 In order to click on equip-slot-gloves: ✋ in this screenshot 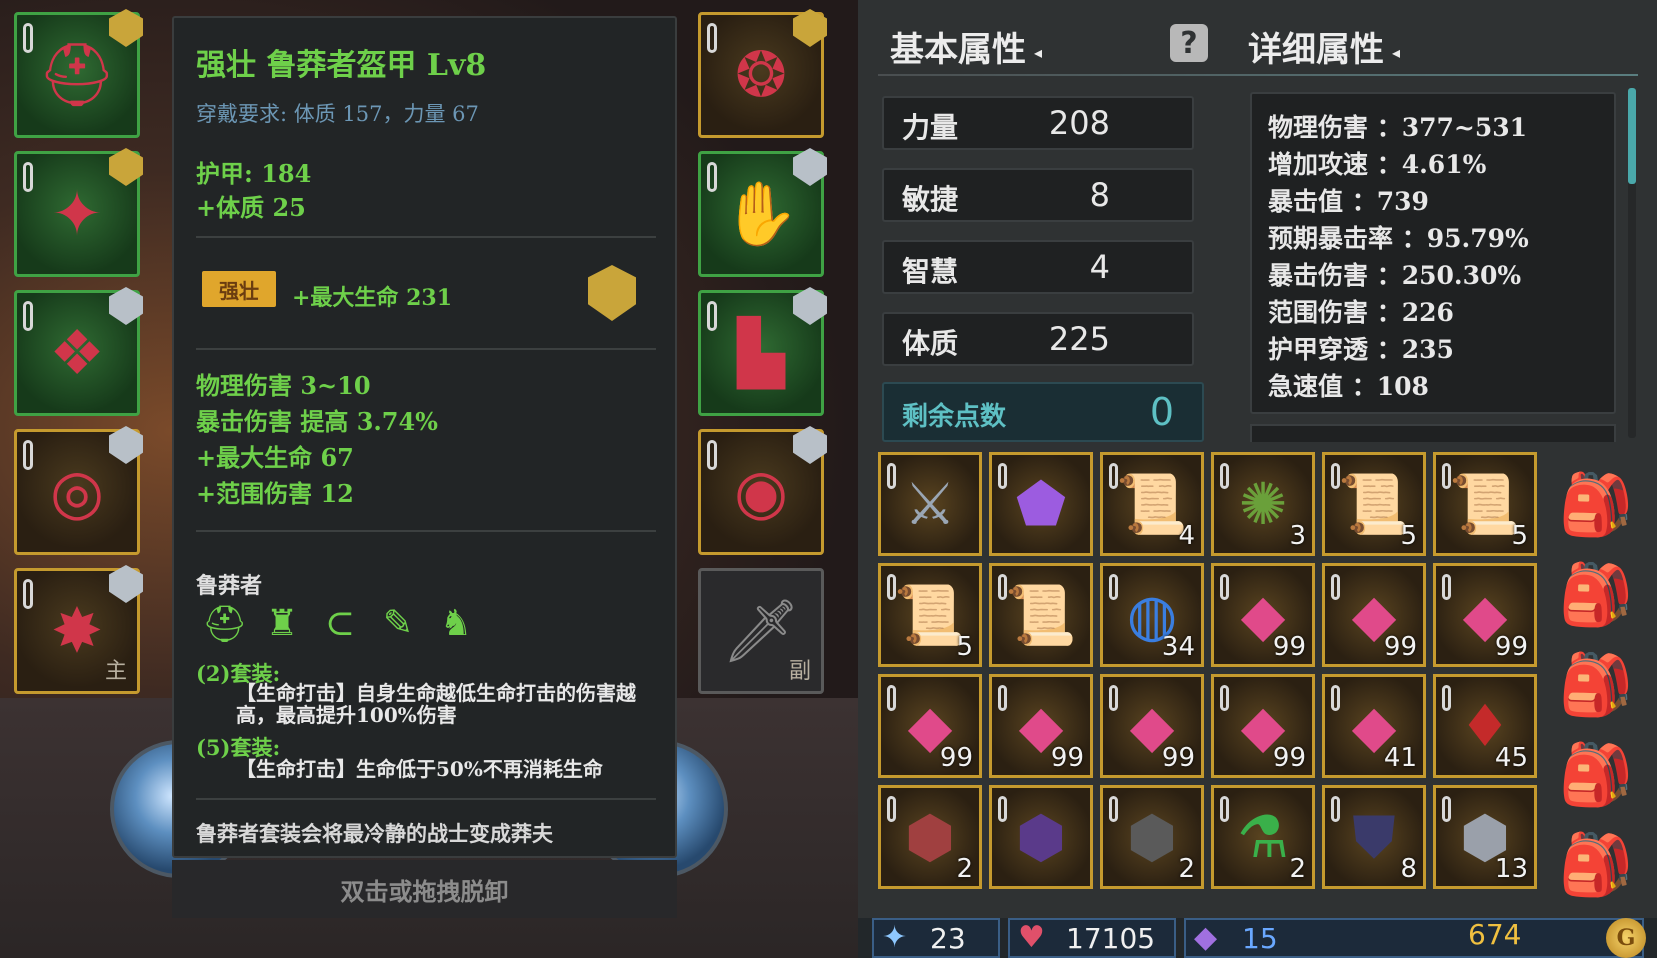, I will do `click(762, 212)`.